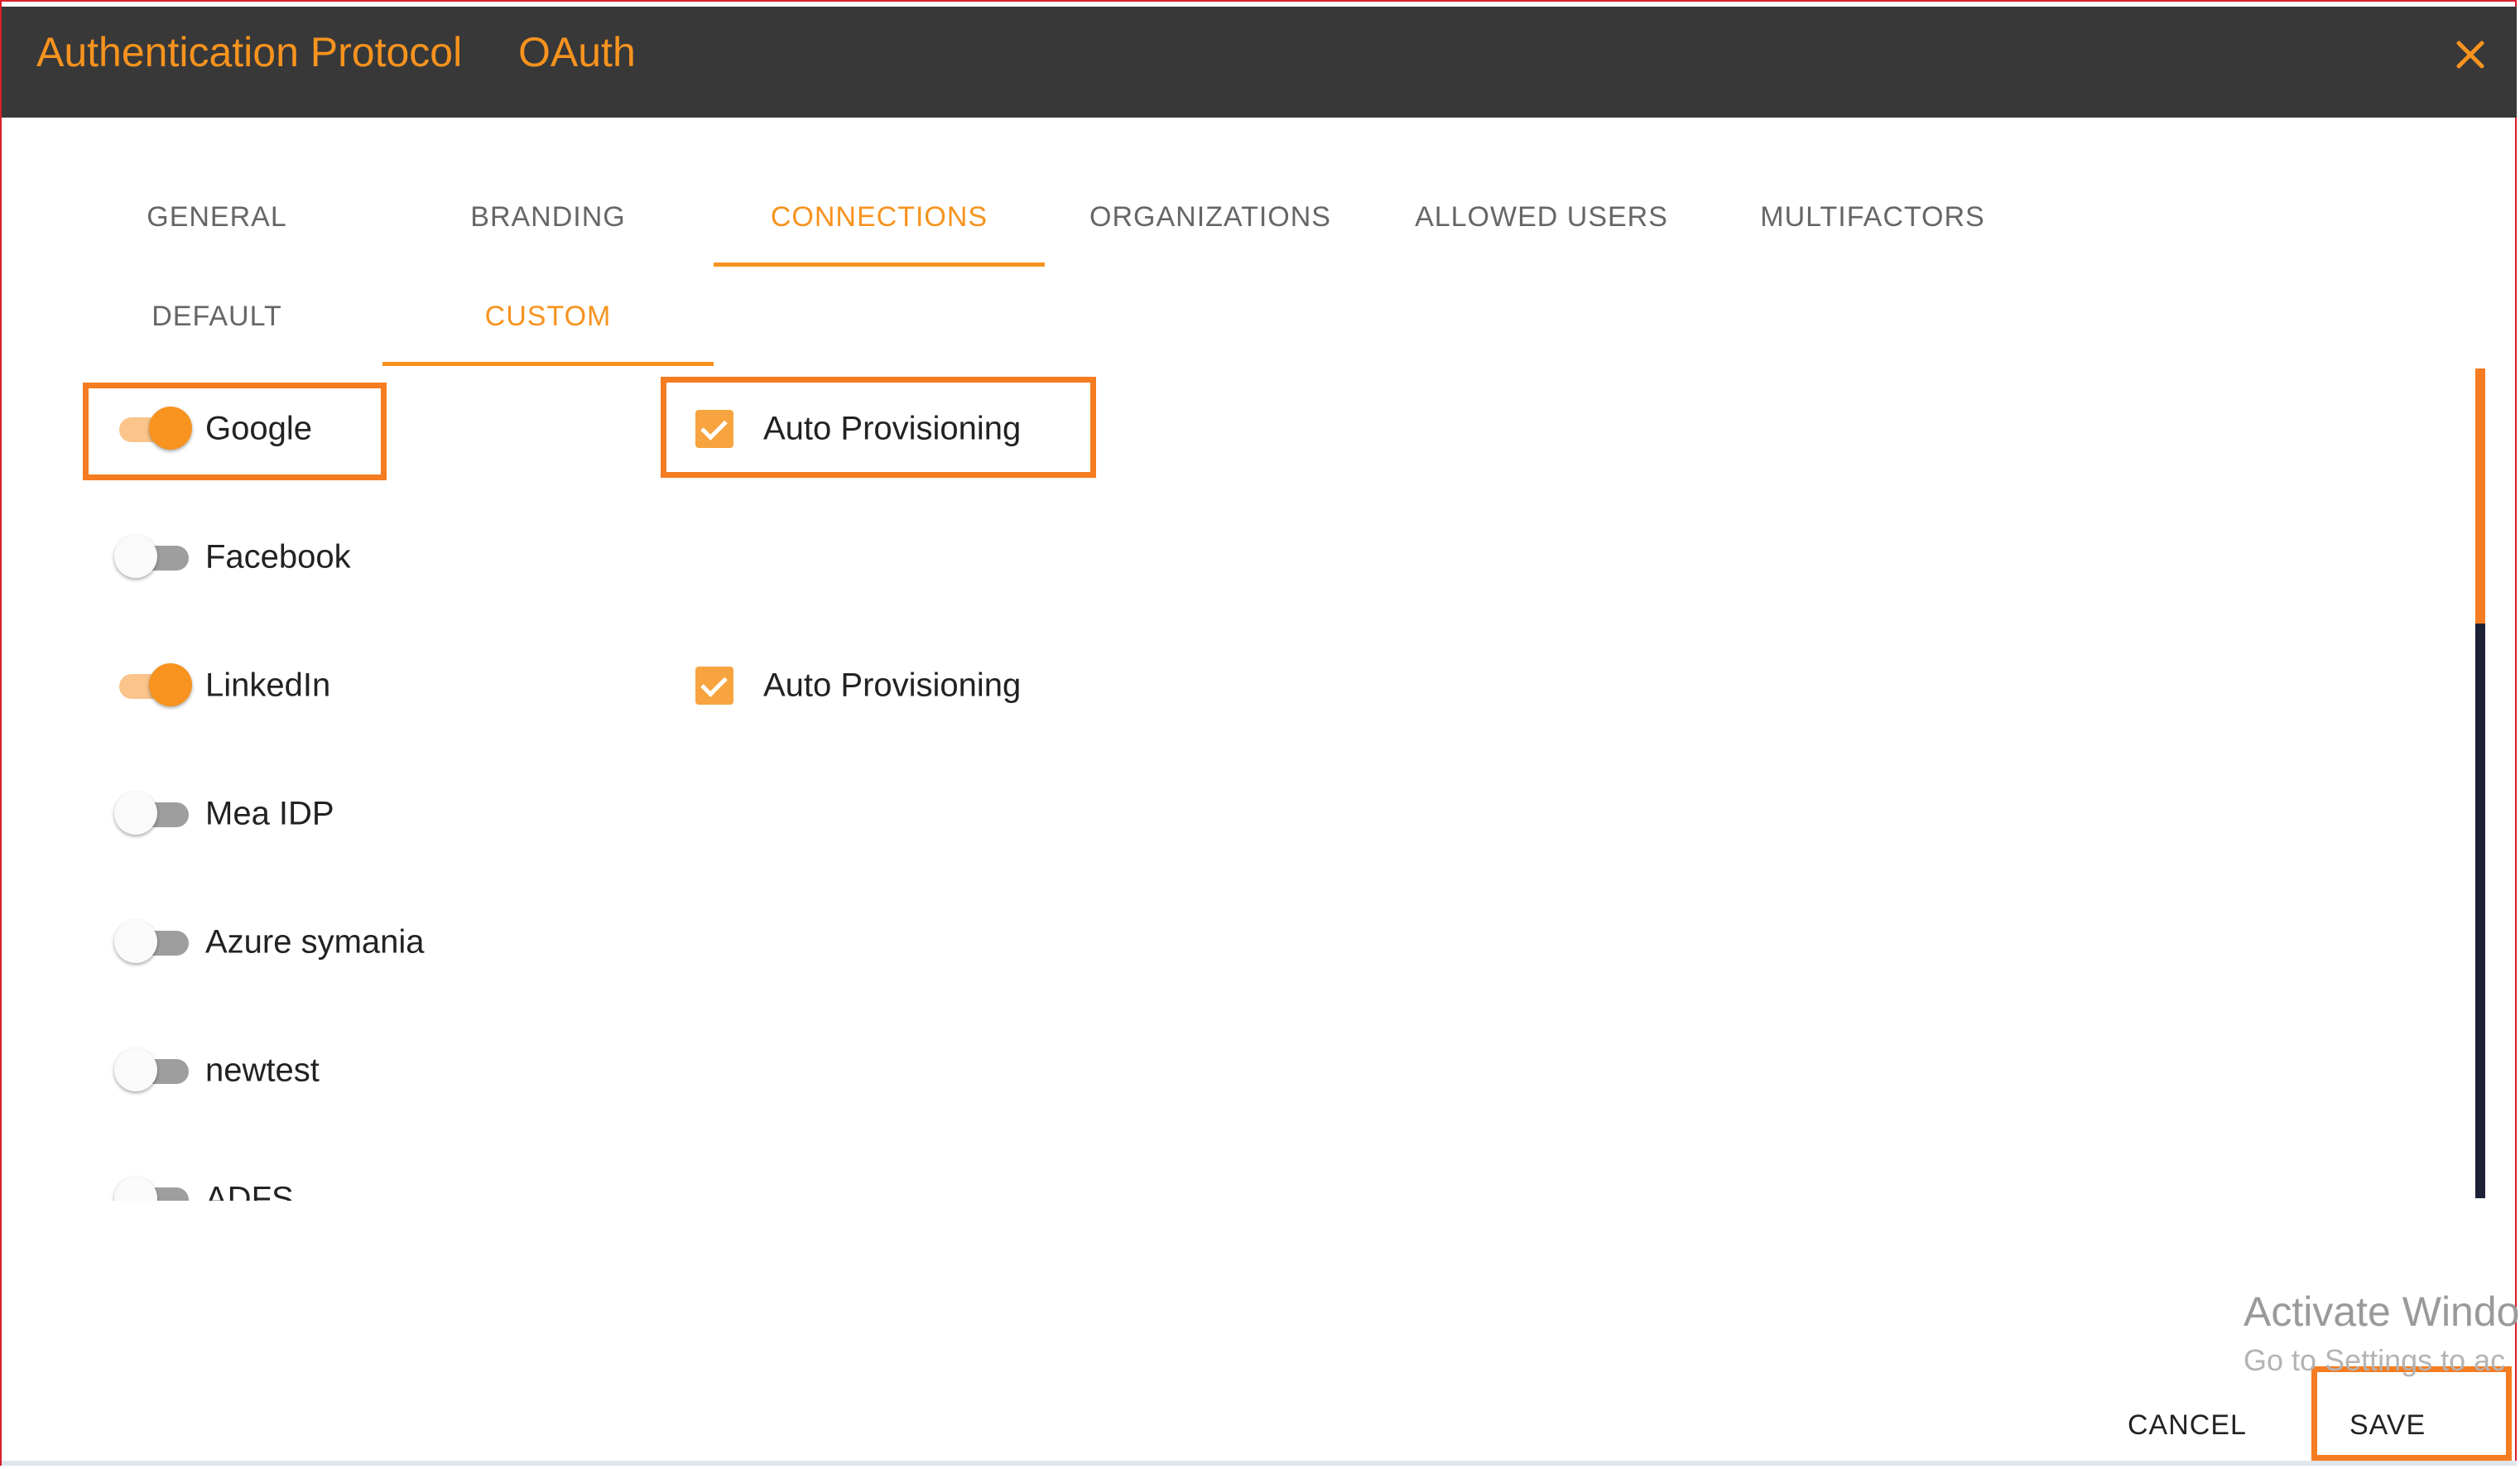 The height and width of the screenshot is (1469, 2520). What do you see at coordinates (2387, 1425) in the screenshot?
I see `save-button: SAVE` at bounding box center [2387, 1425].